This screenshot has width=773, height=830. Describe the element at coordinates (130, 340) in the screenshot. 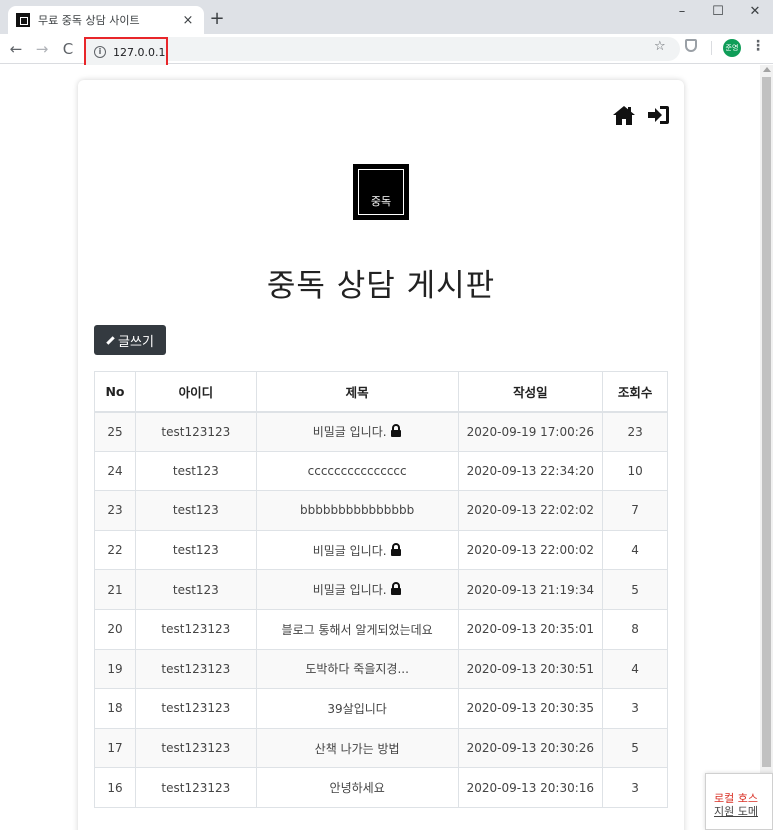

I see `write-post-button: 글쓰기` at that location.